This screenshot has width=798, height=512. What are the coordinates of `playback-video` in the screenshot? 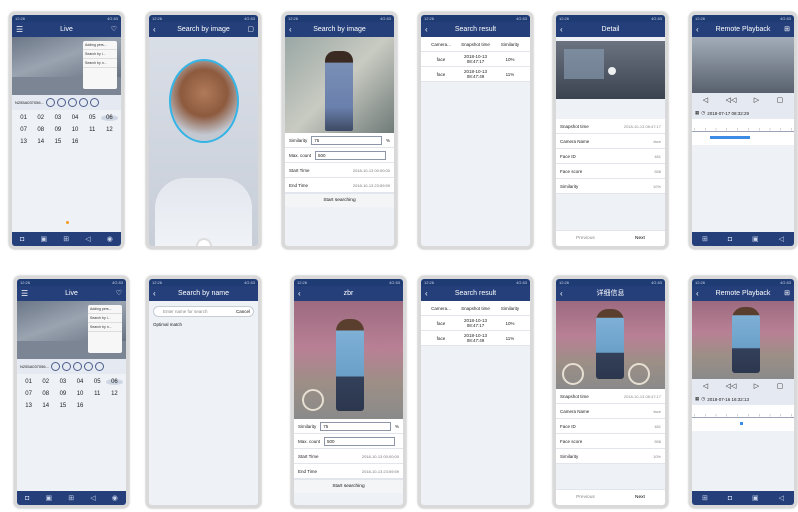 It's located at (743, 65).